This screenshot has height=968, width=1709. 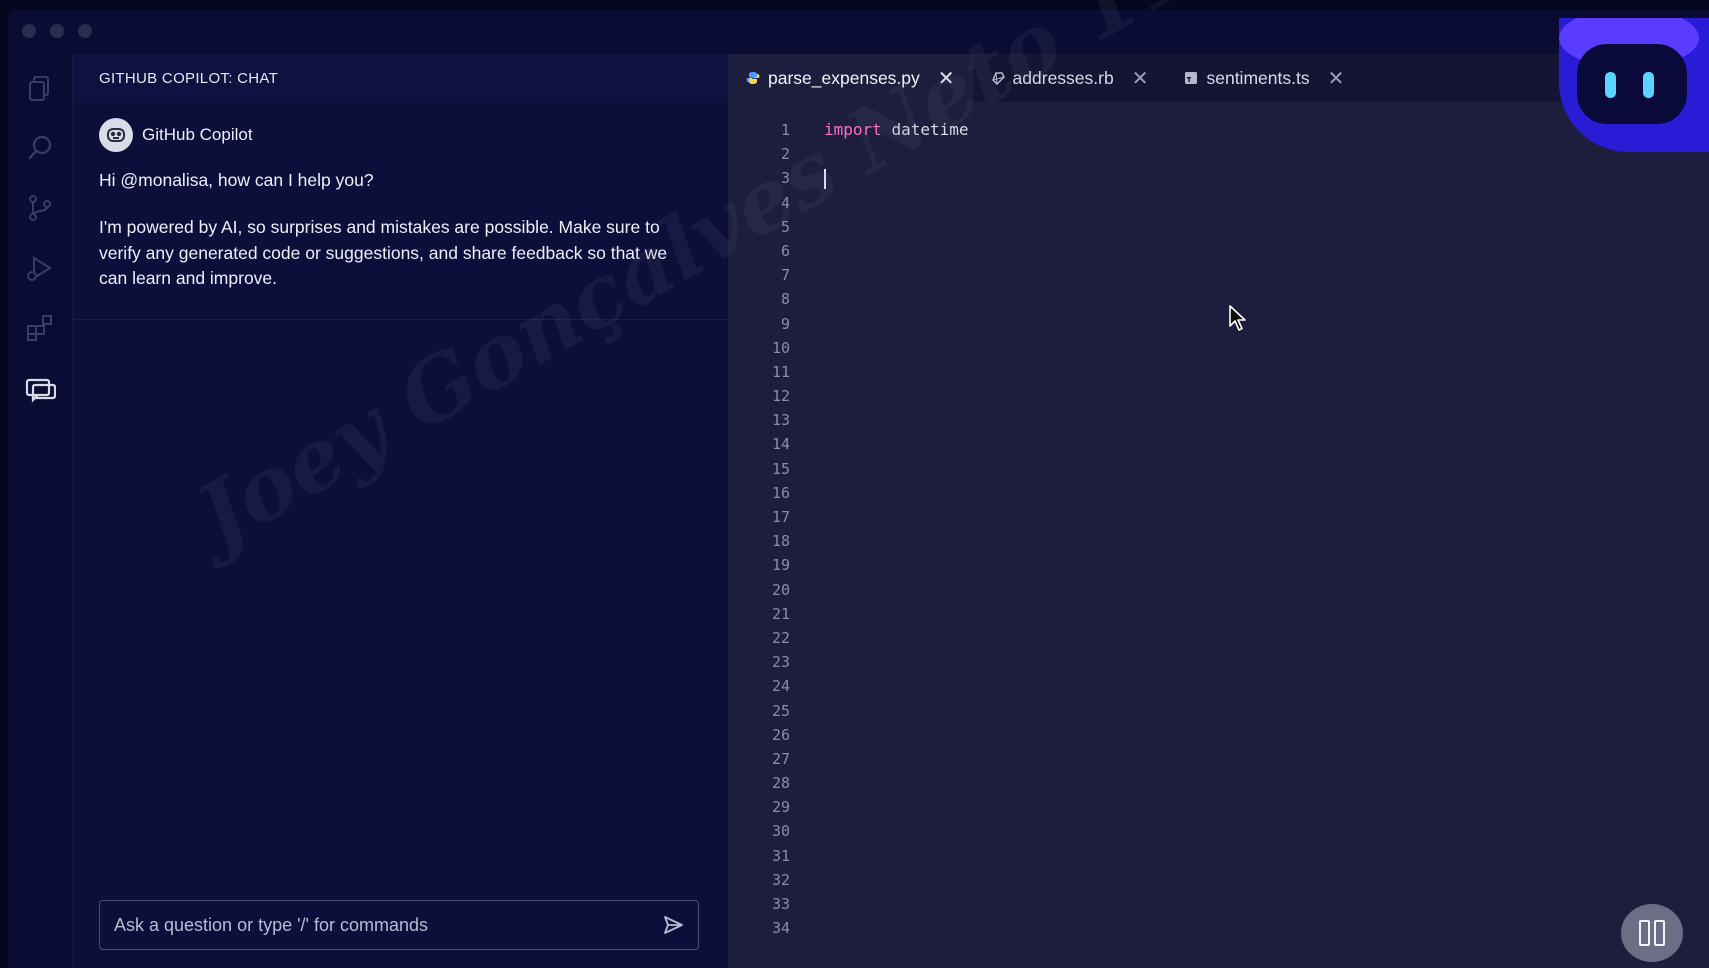 What do you see at coordinates (116, 135) in the screenshot?
I see `copilot-avatar-icon` at bounding box center [116, 135].